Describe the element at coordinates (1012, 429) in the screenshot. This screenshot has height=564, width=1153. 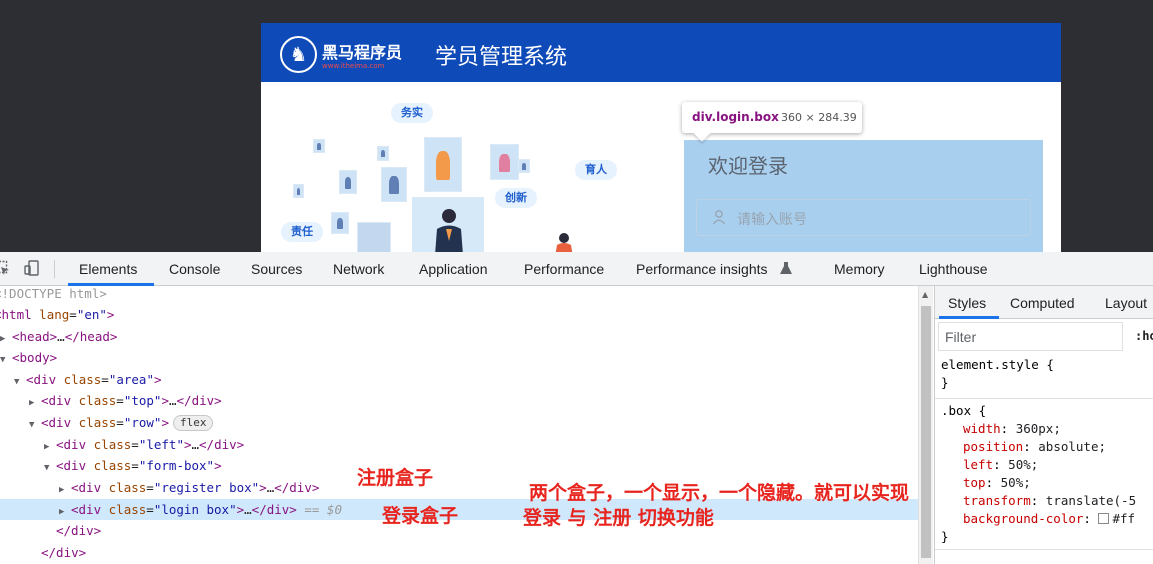
I see `css-declaration: width: 360px;` at that location.